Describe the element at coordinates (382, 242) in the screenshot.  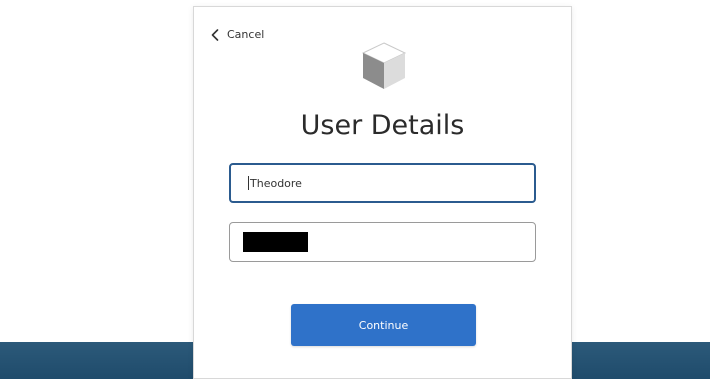
I see `second-input` at that location.